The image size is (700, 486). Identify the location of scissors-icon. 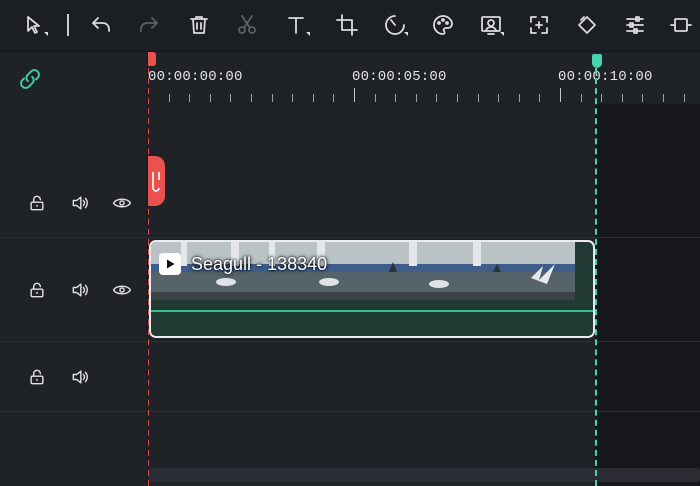
(247, 24).